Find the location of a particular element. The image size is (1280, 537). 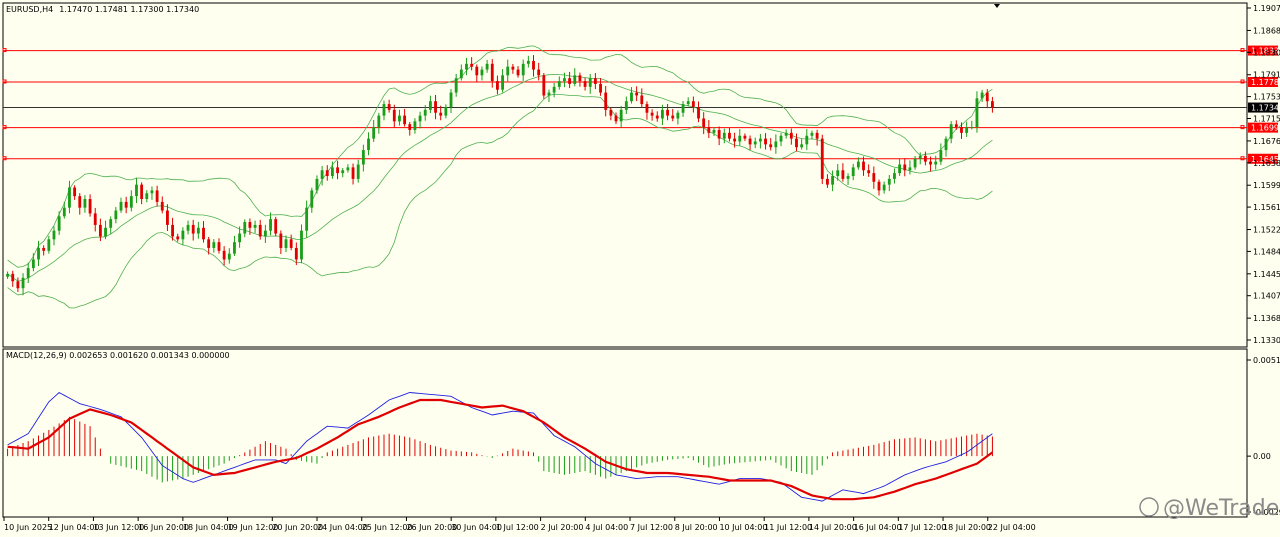

time-tick-label: 25 Jun 12:00 is located at coordinates (387, 527).